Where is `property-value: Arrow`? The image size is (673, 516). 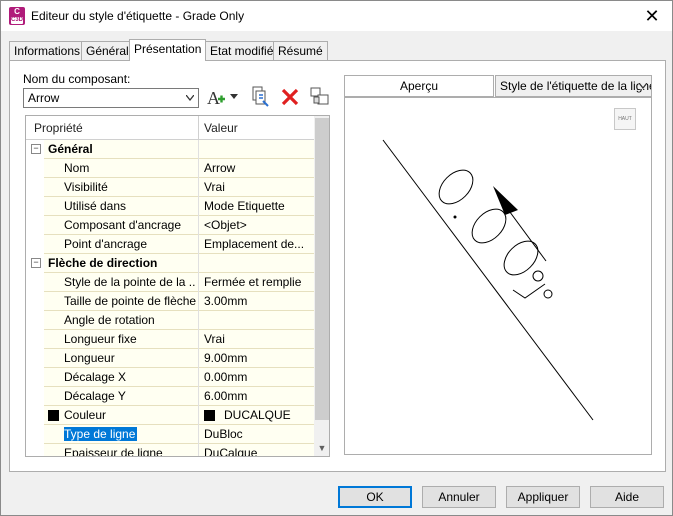 property-value: Arrow is located at coordinates (258, 168).